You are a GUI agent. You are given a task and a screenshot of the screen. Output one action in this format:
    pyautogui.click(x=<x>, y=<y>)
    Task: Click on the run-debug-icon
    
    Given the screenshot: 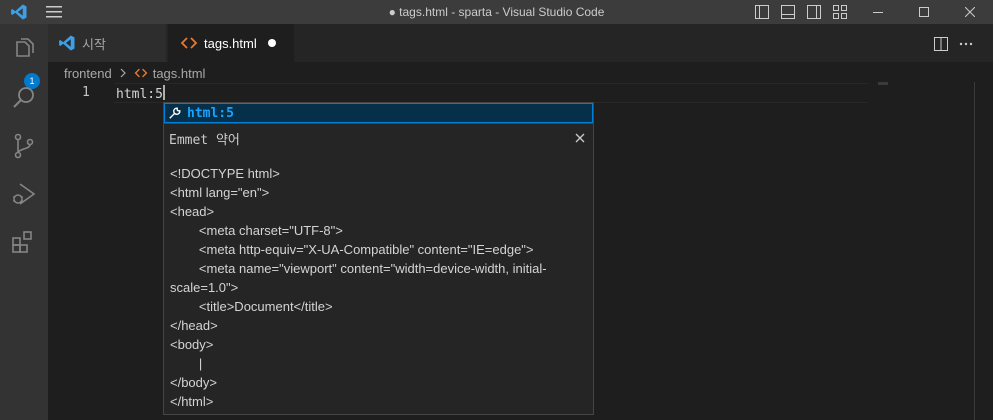 What is the action you would take?
    pyautogui.click(x=24, y=194)
    